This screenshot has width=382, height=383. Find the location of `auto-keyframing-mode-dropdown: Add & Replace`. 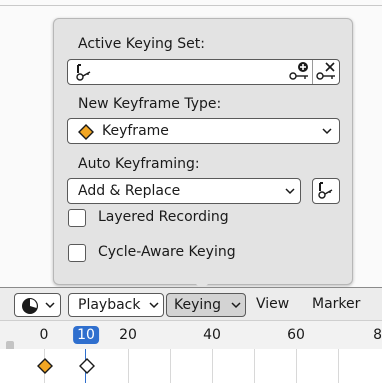

auto-keyframing-mode-dropdown: Add & Replace is located at coordinates (184, 191).